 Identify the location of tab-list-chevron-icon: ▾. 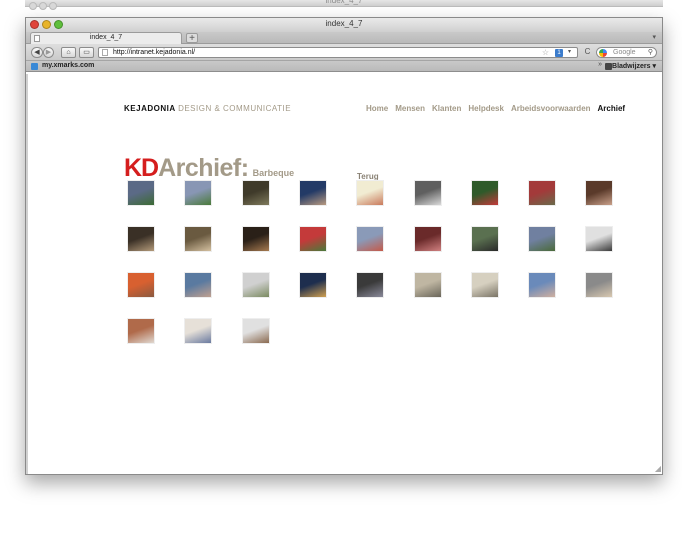
(654, 37).